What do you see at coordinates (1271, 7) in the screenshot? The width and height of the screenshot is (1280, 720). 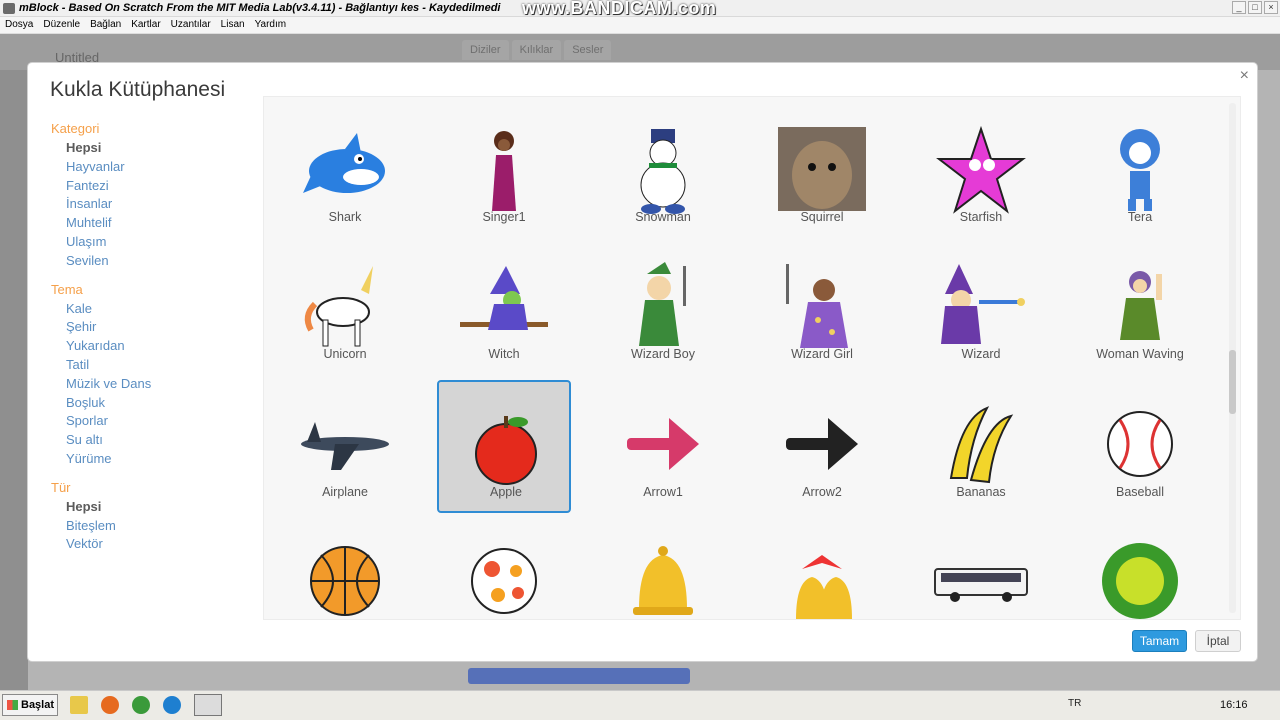 I see `close-window-button: ×` at bounding box center [1271, 7].